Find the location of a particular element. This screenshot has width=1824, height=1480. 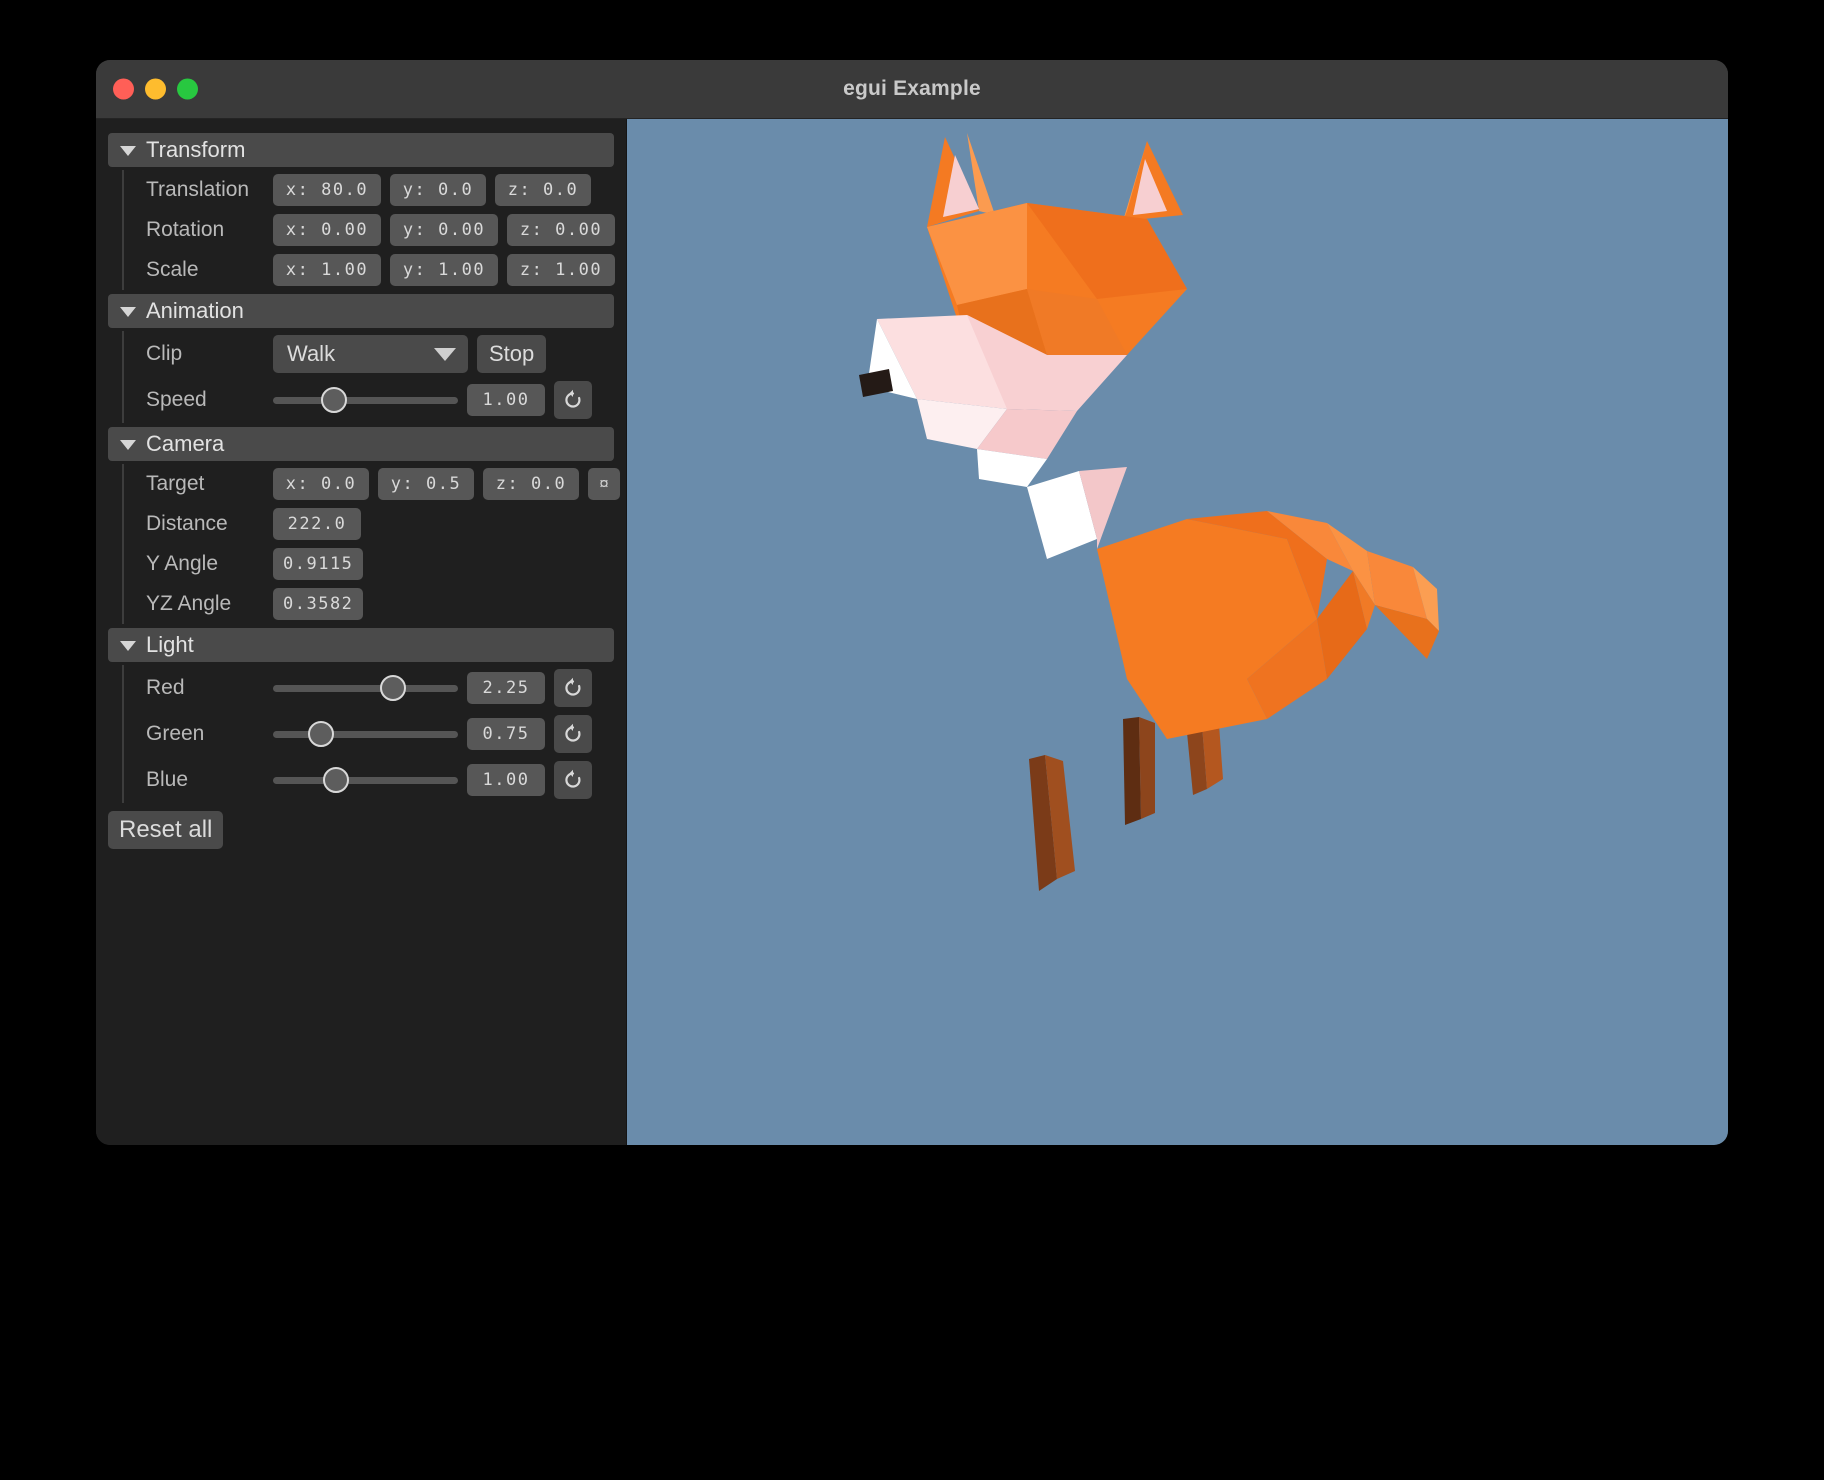

speed-slider-track is located at coordinates (365, 400).